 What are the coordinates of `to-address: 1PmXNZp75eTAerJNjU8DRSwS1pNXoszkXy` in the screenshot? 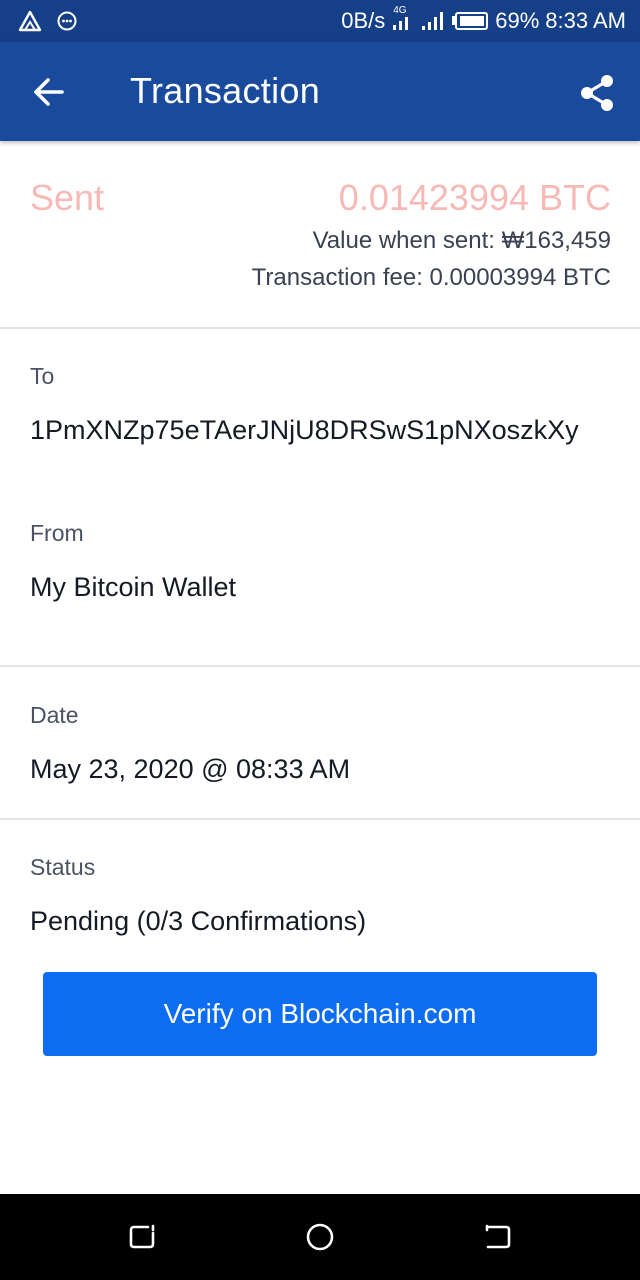 It's located at (320, 430).